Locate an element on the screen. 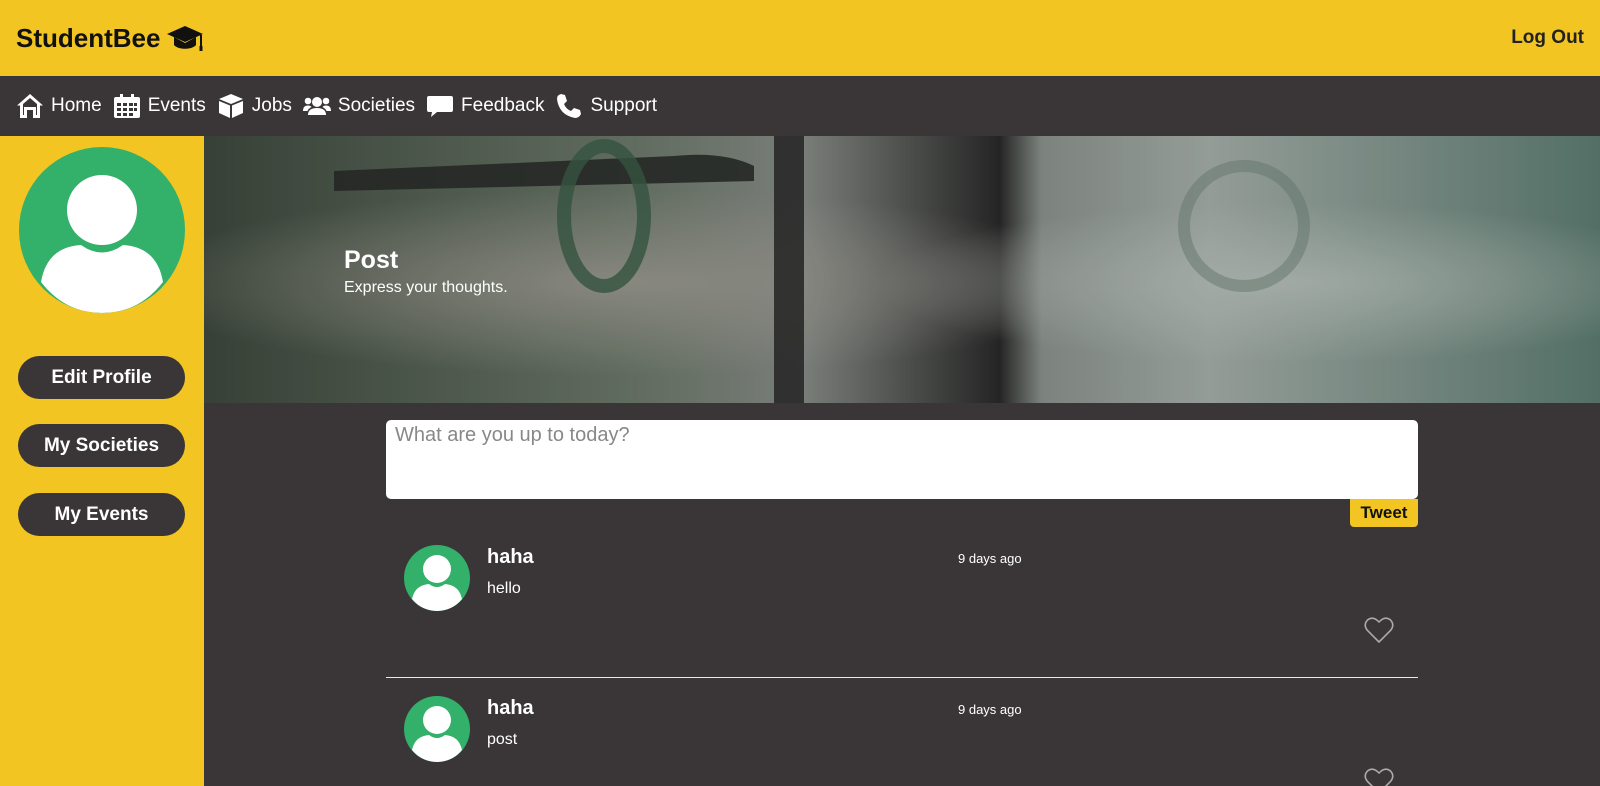  banner-subtitle: Express your thoughts. is located at coordinates (426, 287).